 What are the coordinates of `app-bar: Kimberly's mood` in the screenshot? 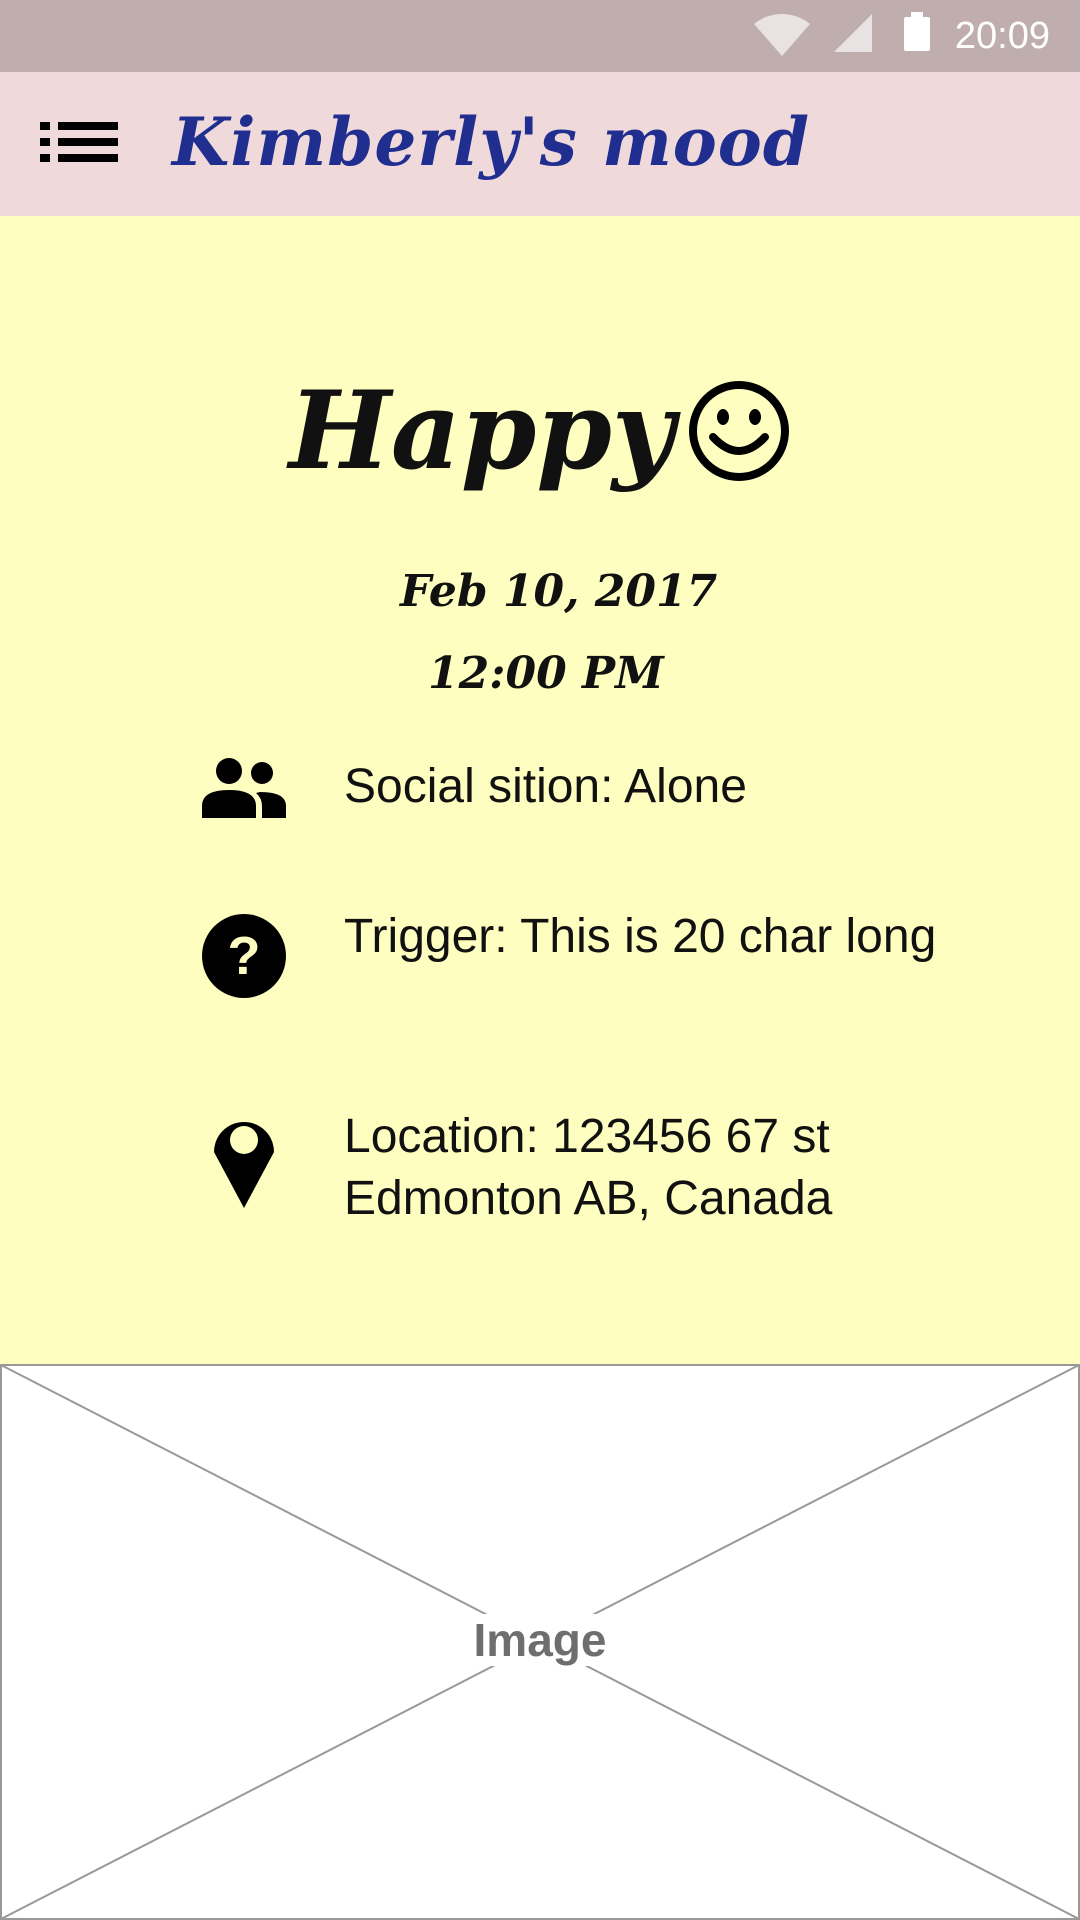 It's located at (540, 144).